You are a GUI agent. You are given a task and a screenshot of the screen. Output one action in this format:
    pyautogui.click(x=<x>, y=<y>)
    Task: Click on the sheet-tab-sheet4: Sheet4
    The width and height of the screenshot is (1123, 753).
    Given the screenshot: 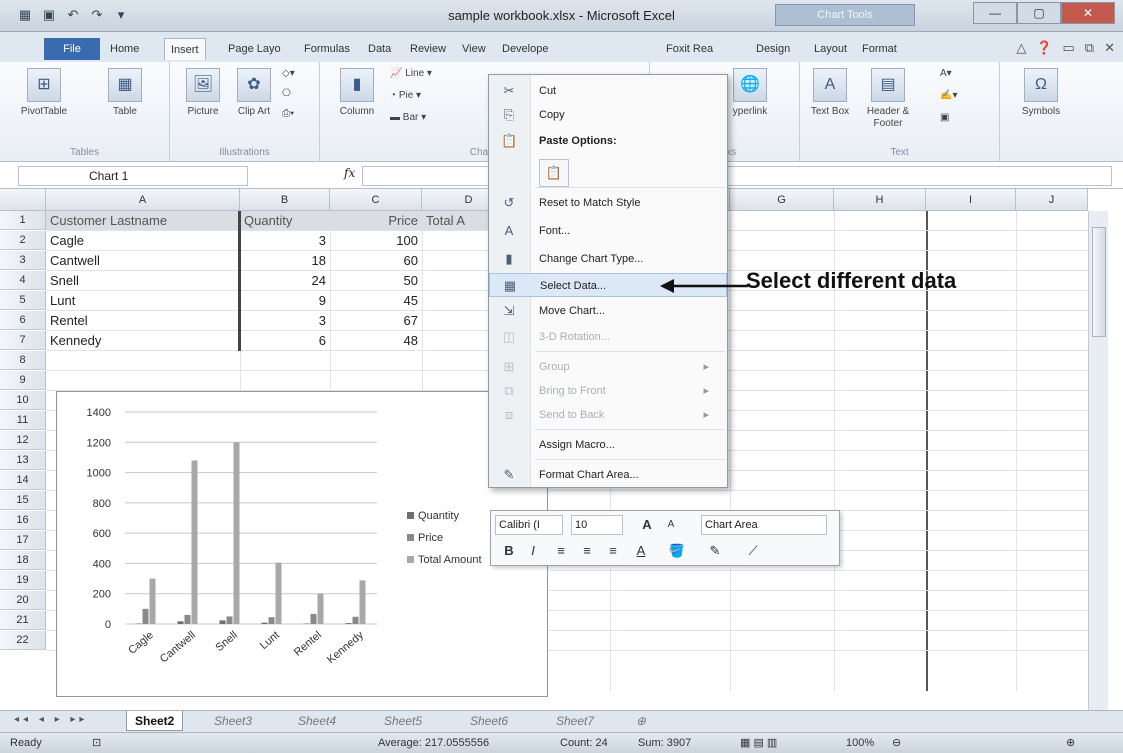 What is the action you would take?
    pyautogui.click(x=317, y=721)
    